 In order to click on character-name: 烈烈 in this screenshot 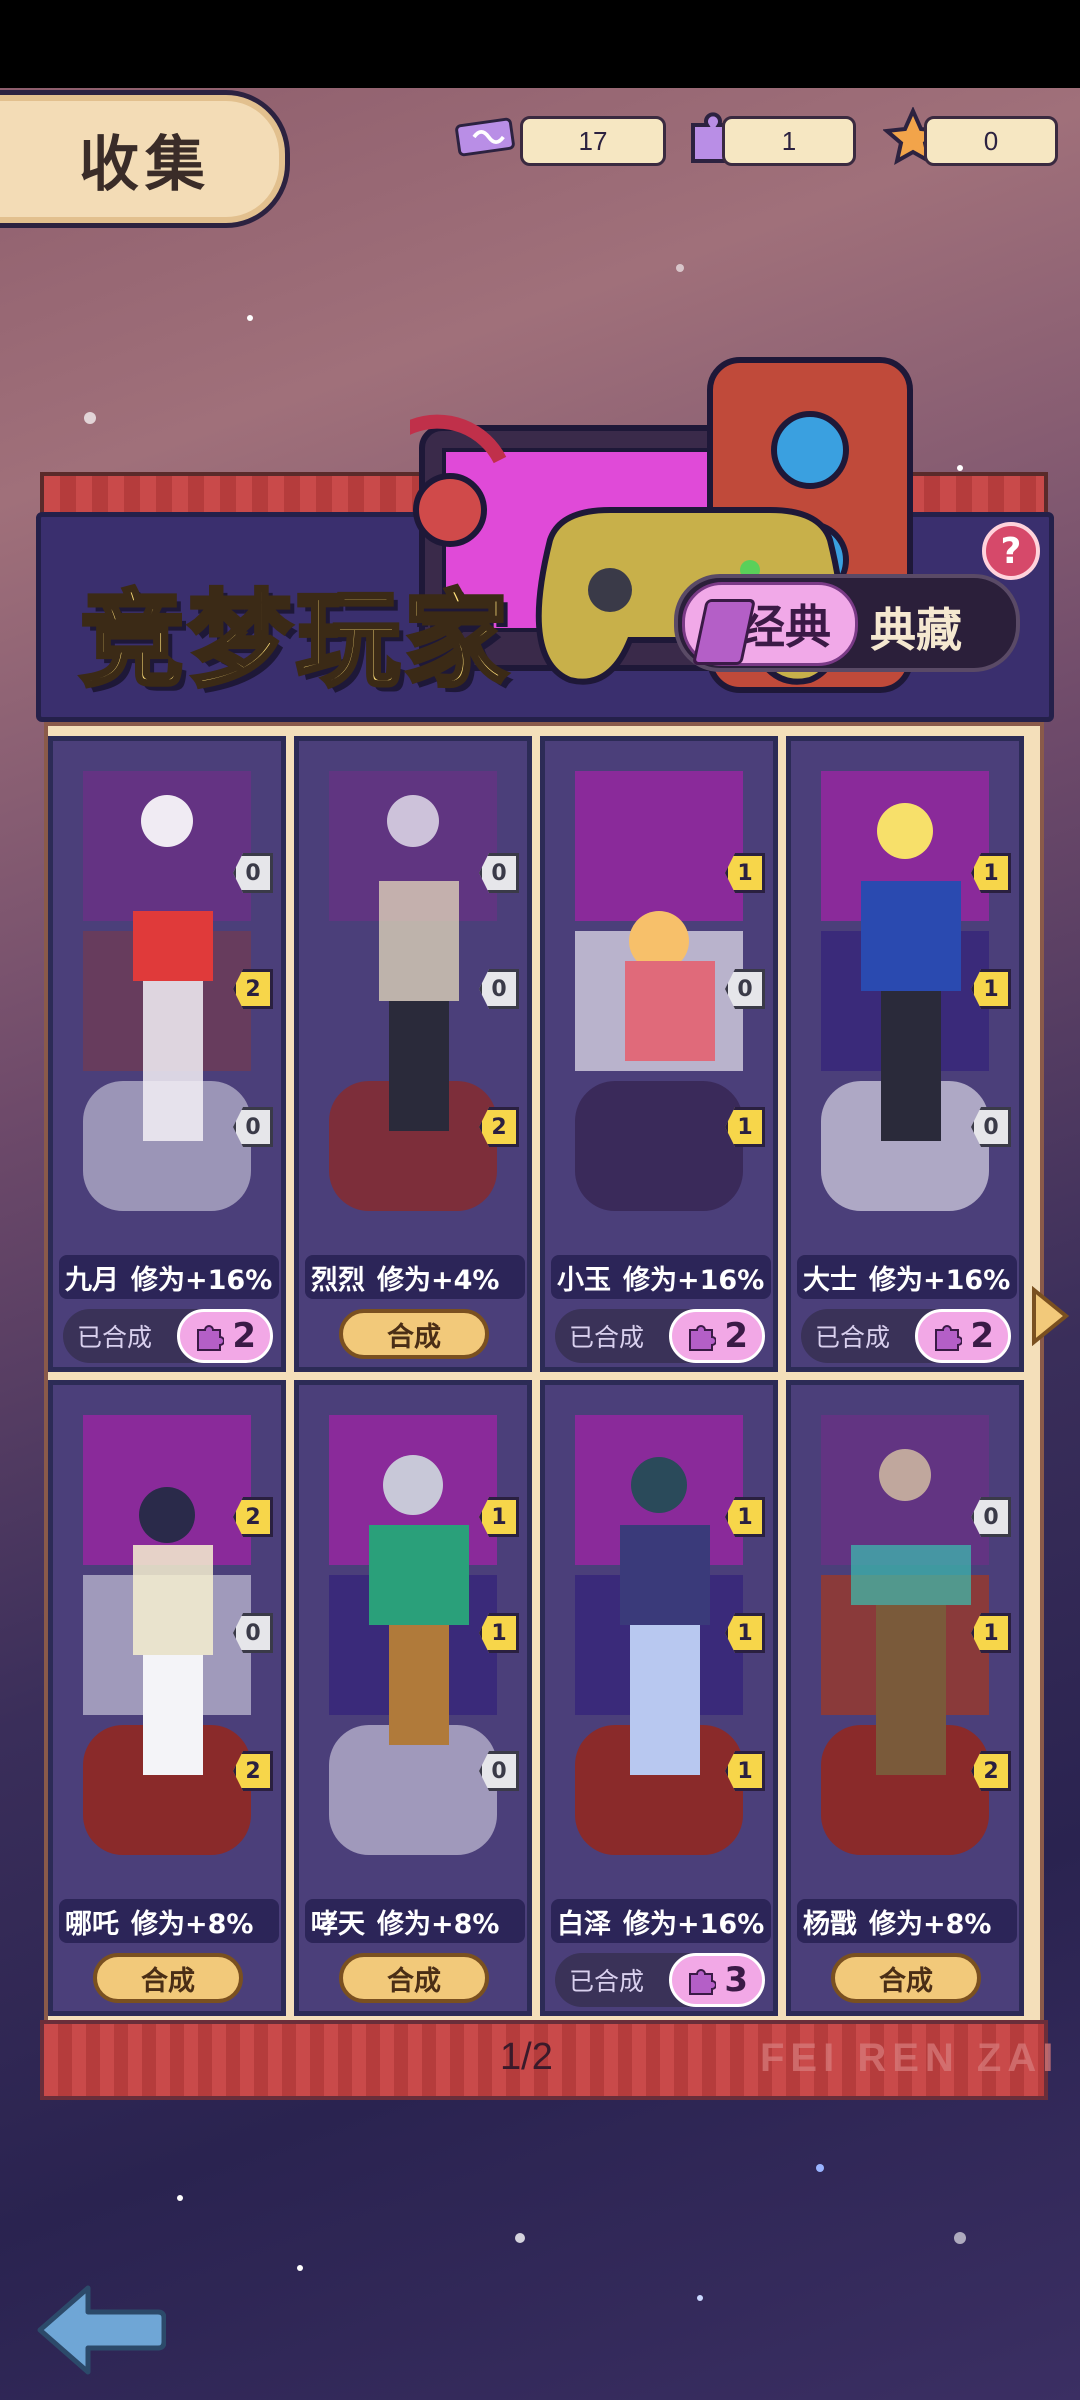, I will do `click(338, 1280)`.